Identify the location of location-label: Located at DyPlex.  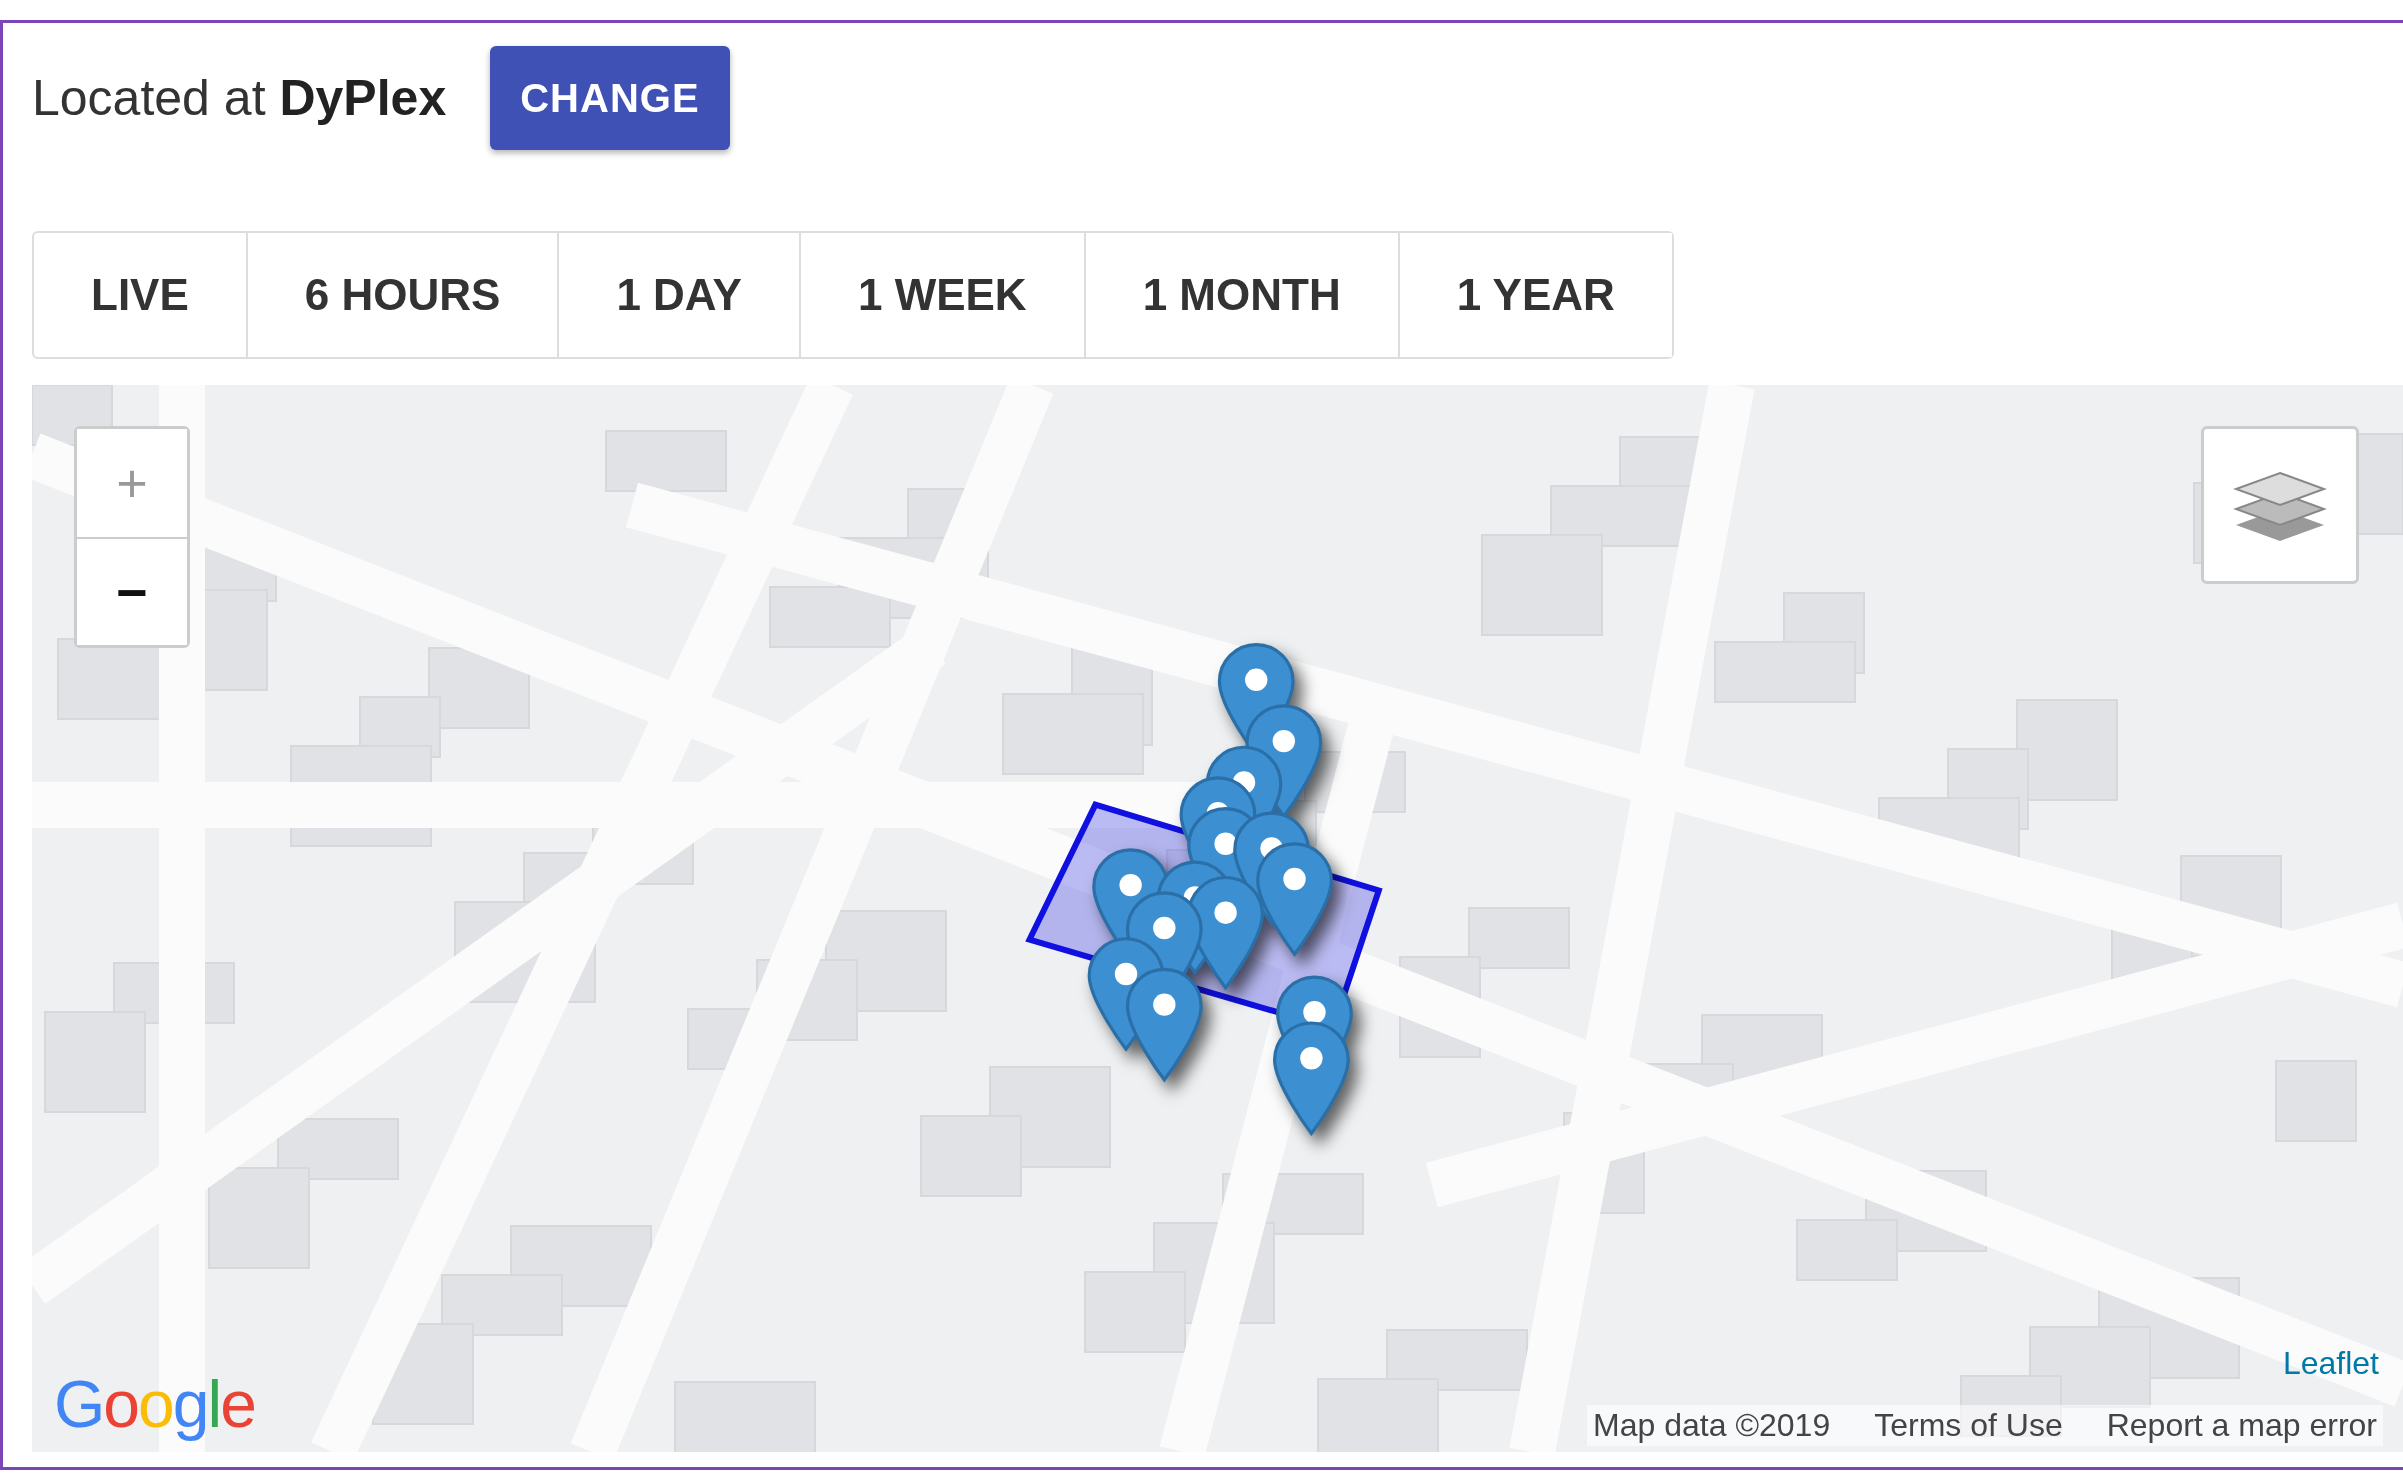
(239, 98).